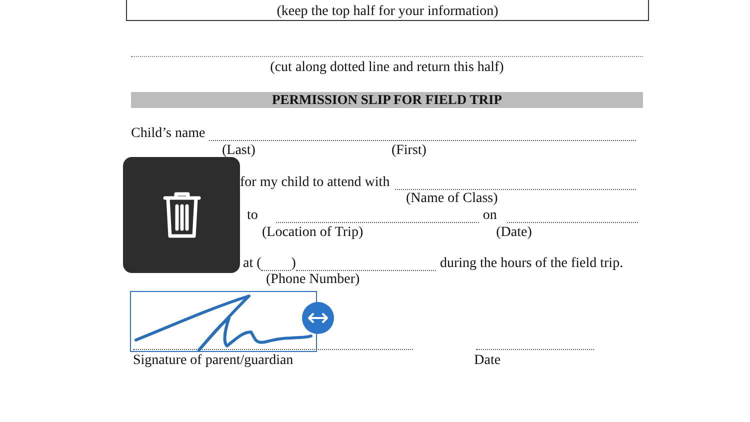 The width and height of the screenshot is (750, 422). I want to click on trash-icon, so click(182, 215).